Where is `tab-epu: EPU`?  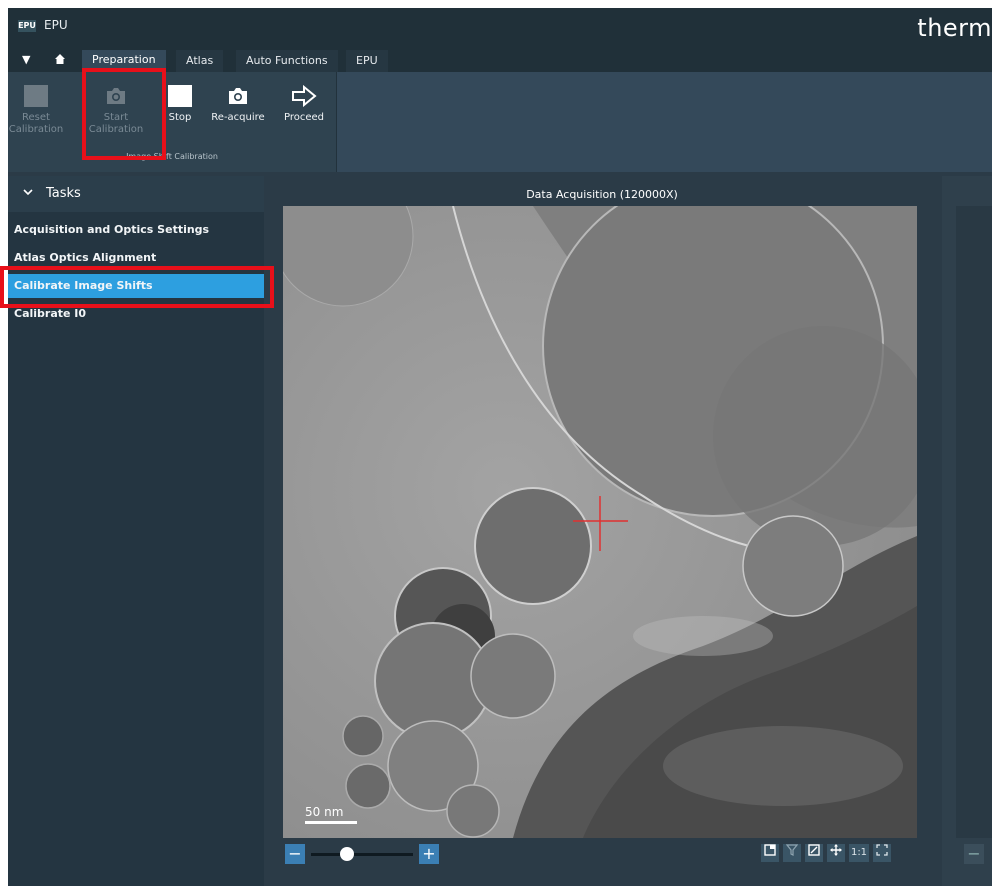
tab-epu: EPU is located at coordinates (367, 61).